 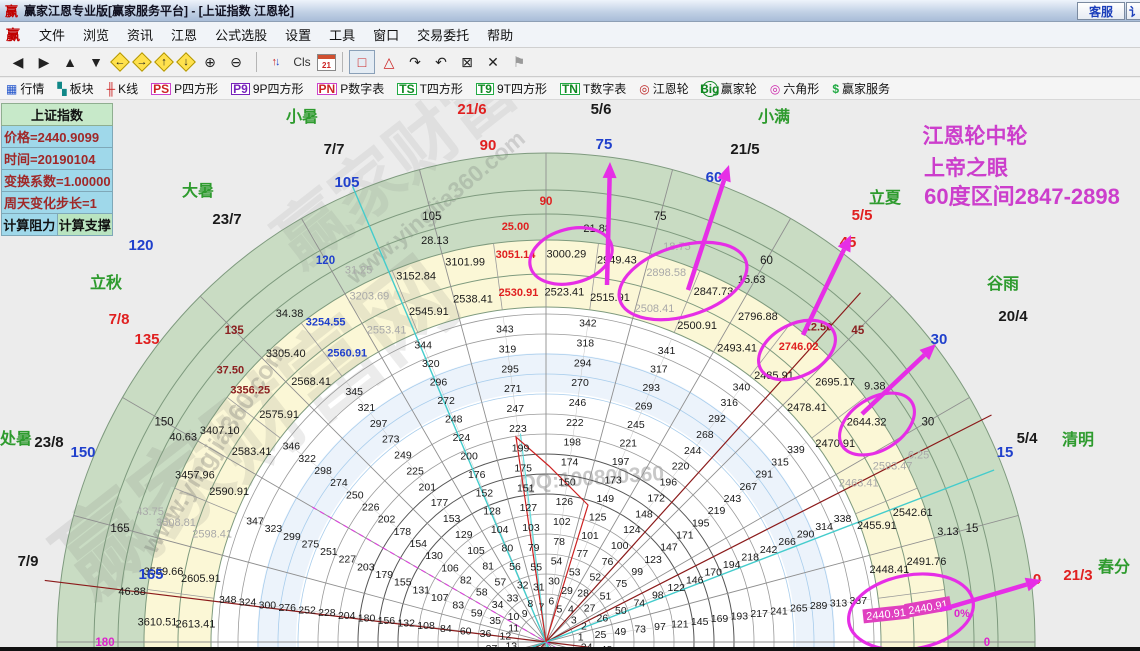 What do you see at coordinates (184, 35) in the screenshot?
I see `menu-item-江恩: 江恩` at bounding box center [184, 35].